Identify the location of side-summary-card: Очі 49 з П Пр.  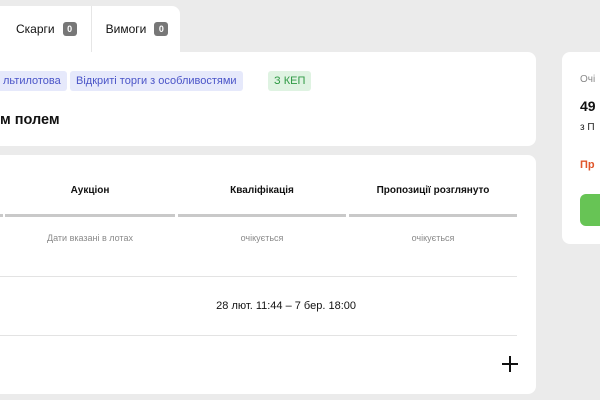
(581, 148).